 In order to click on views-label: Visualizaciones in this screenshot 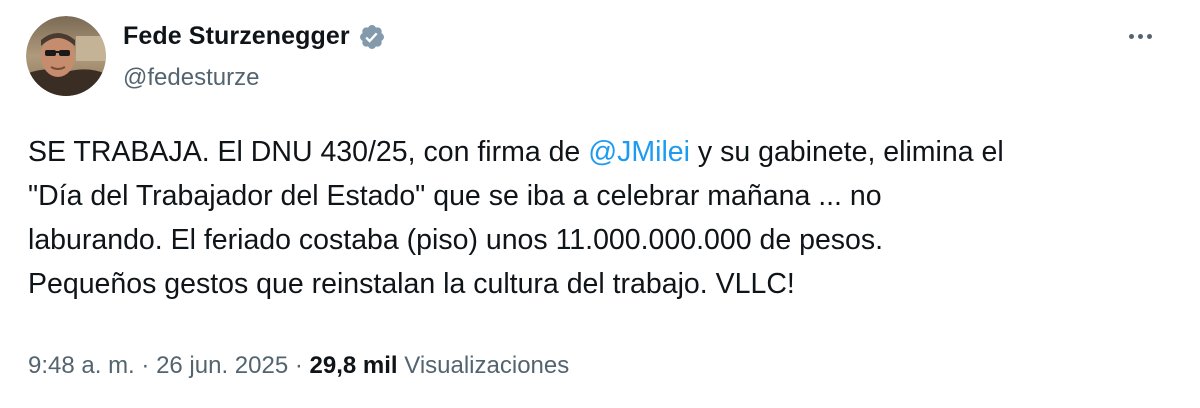, I will do `click(486, 365)`.